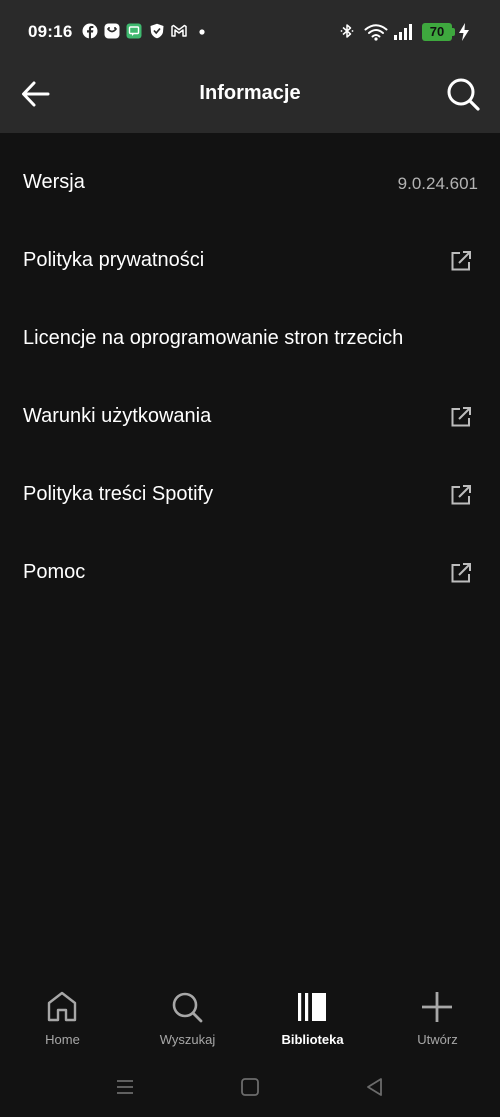 Image resolution: width=500 pixels, height=1117 pixels. Describe the element at coordinates (312, 1007) in the screenshot. I see `library-icon` at that location.